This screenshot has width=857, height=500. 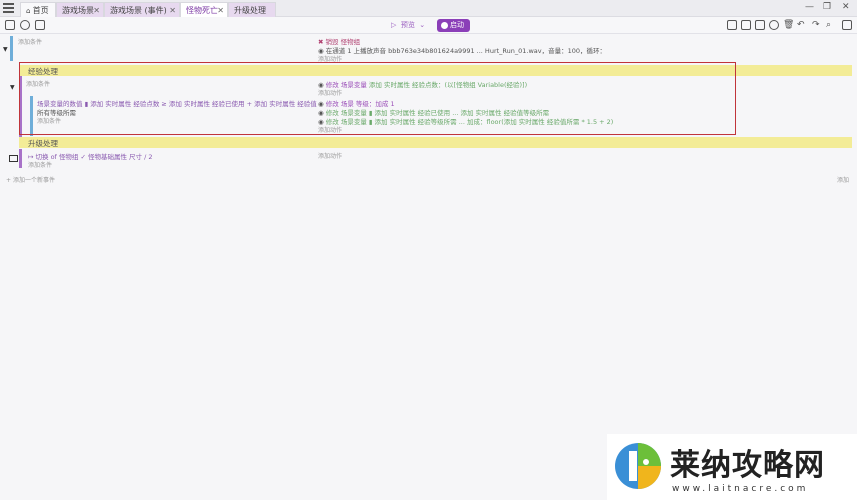 What do you see at coordinates (788, 25) in the screenshot?
I see `delete-icon: 🗑` at bounding box center [788, 25].